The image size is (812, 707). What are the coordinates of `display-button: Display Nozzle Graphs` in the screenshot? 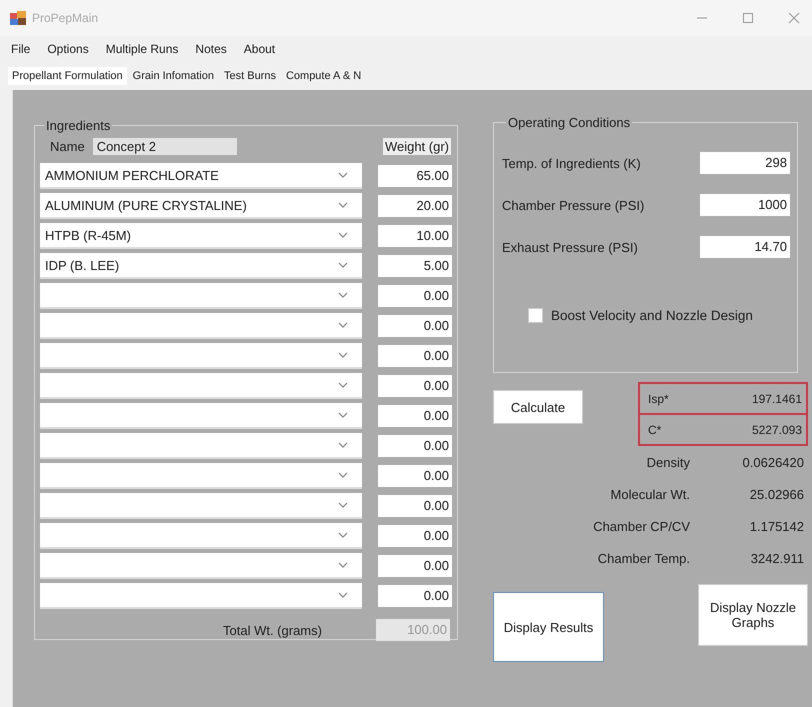 It's located at (753, 615).